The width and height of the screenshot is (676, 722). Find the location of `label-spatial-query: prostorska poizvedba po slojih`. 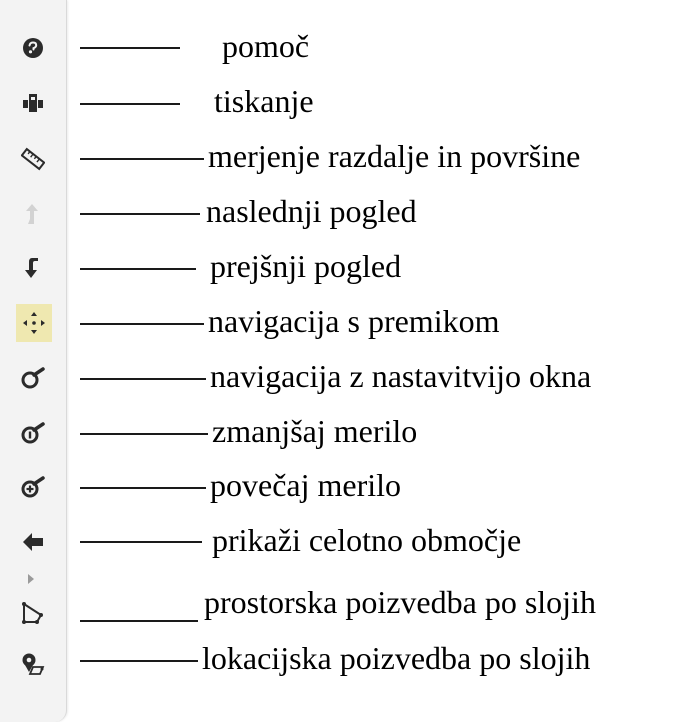

label-spatial-query: prostorska poizvedba po slojih is located at coordinates (400, 602).